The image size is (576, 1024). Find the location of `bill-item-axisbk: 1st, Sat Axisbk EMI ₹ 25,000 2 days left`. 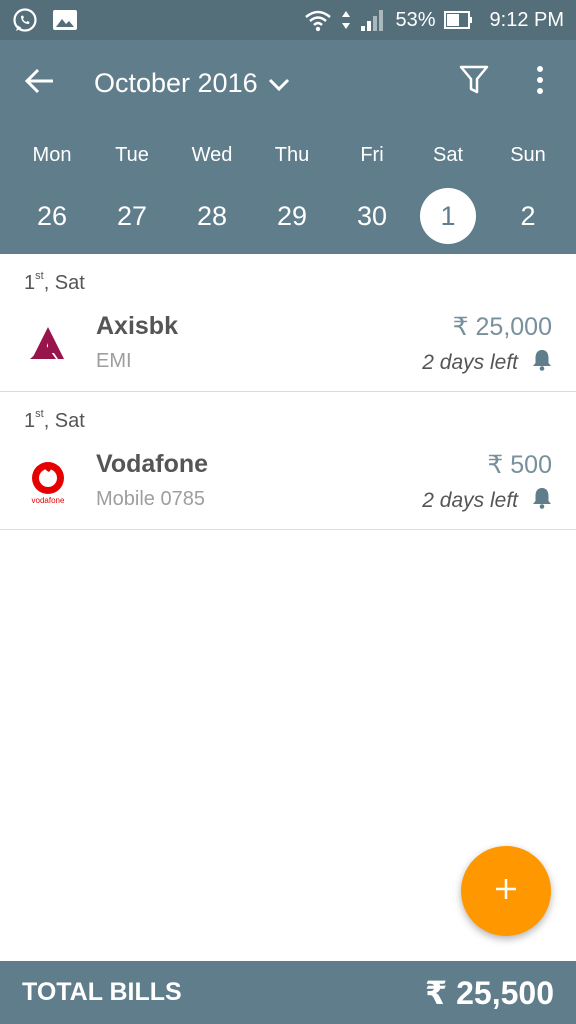

bill-item-axisbk: 1st, Sat Axisbk EMI ₹ 25,000 2 days left is located at coordinates (288, 323).